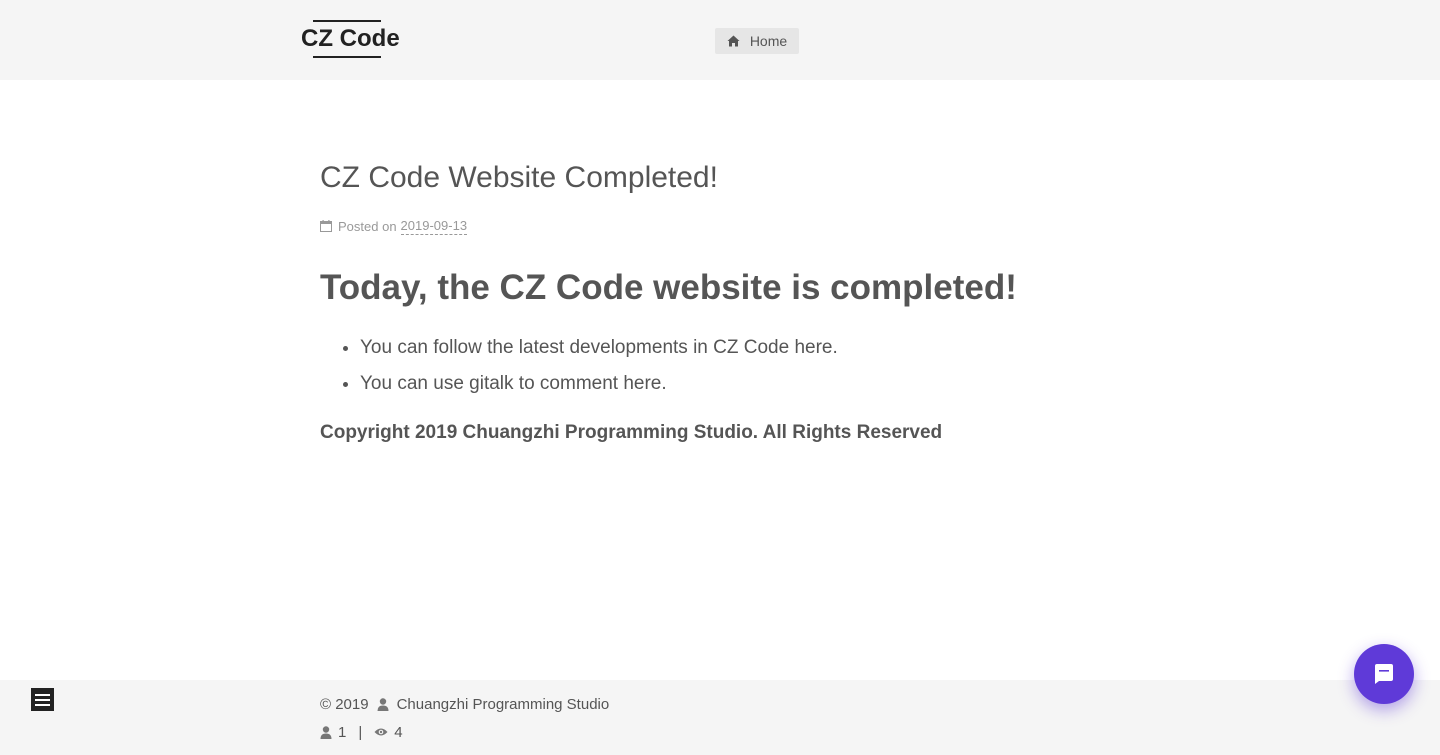 The height and width of the screenshot is (755, 1440). I want to click on site-logo: CZ Code, so click(350, 39).